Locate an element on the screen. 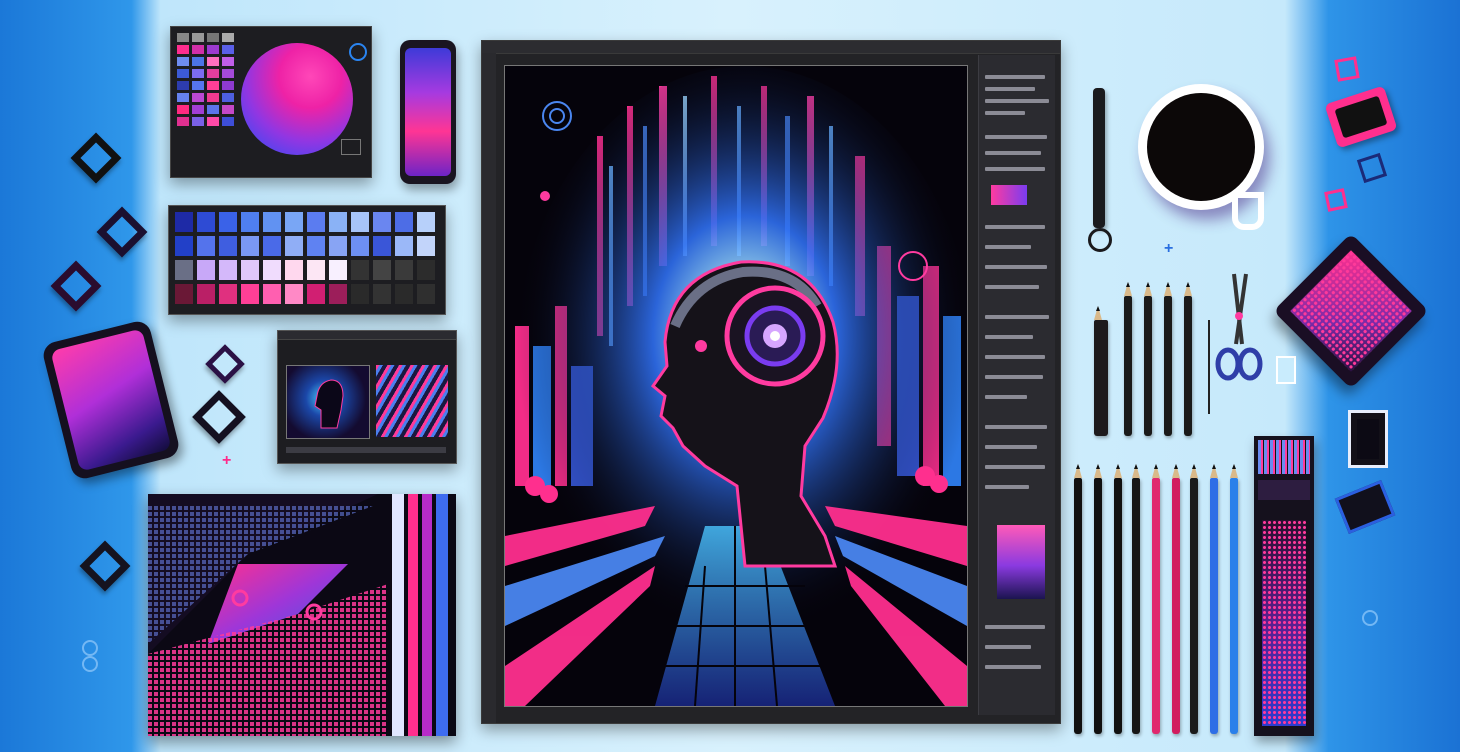 The image size is (1460, 752). gradient-artboard is located at coordinates (302, 615).